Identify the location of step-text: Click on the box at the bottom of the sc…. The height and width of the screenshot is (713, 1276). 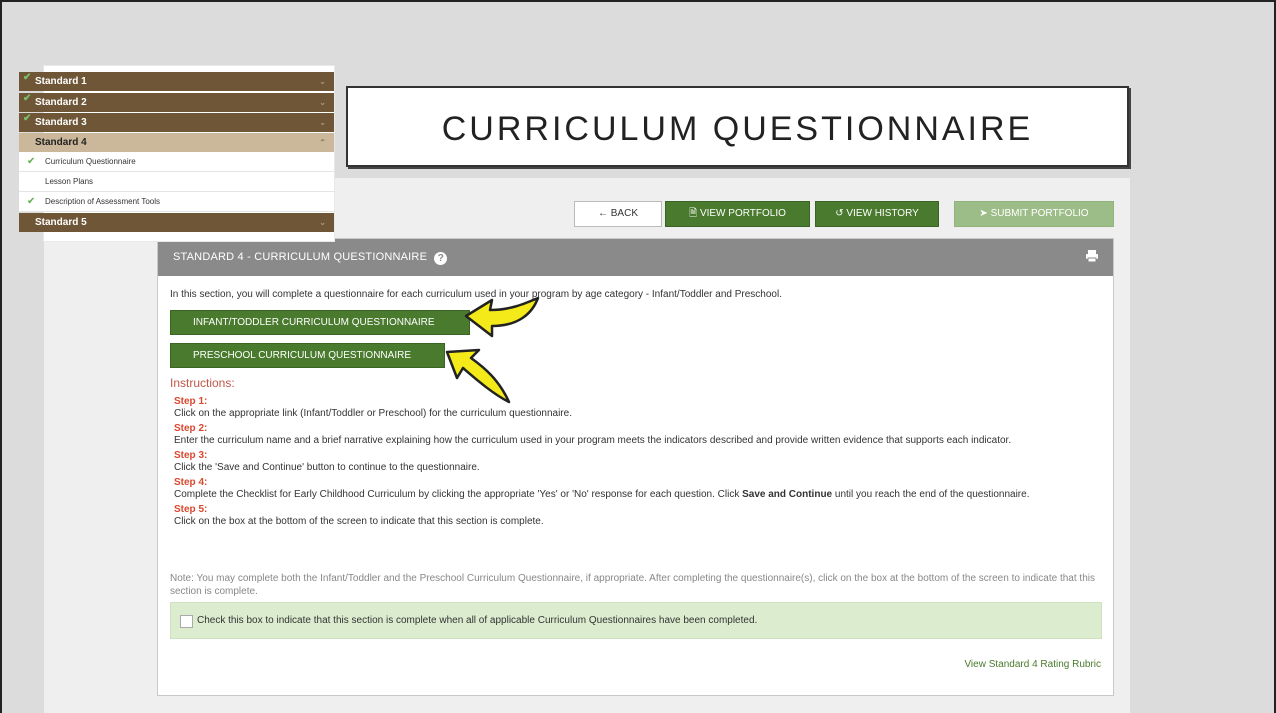
(359, 521).